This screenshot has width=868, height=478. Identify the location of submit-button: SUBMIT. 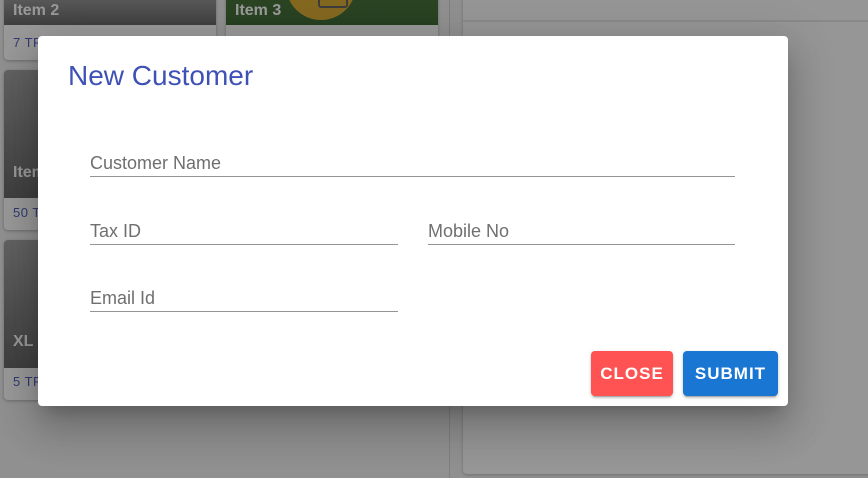
(730, 373).